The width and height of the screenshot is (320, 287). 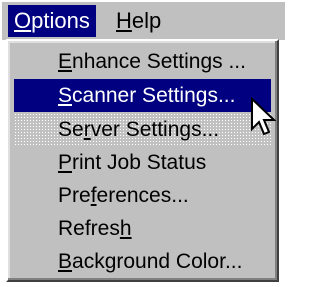 What do you see at coordinates (65, 95) in the screenshot?
I see `menu-item-mnemonic: S` at bounding box center [65, 95].